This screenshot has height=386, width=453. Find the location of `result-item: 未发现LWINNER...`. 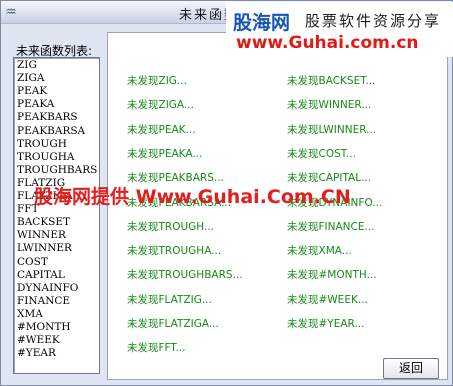

result-item: 未发现LWINNER... is located at coordinates (332, 129).